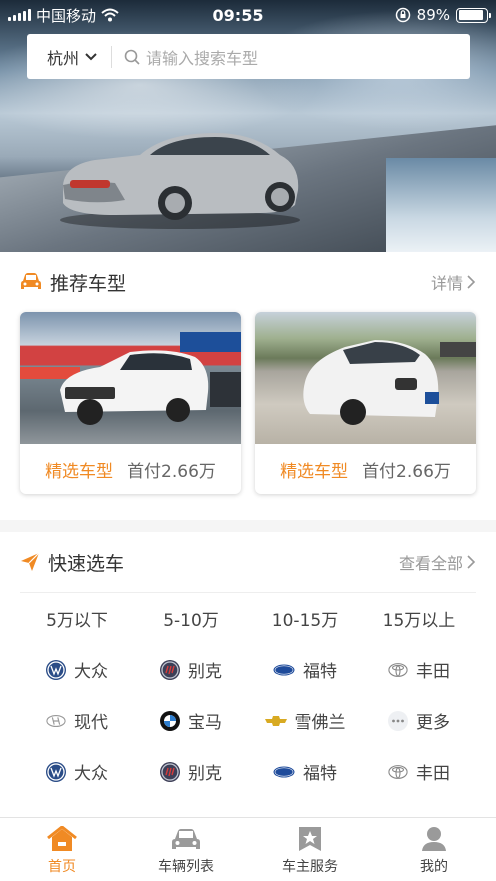 This screenshot has height=881, width=496. What do you see at coordinates (30, 561) in the screenshot?
I see `paper-plane-icon` at bounding box center [30, 561].